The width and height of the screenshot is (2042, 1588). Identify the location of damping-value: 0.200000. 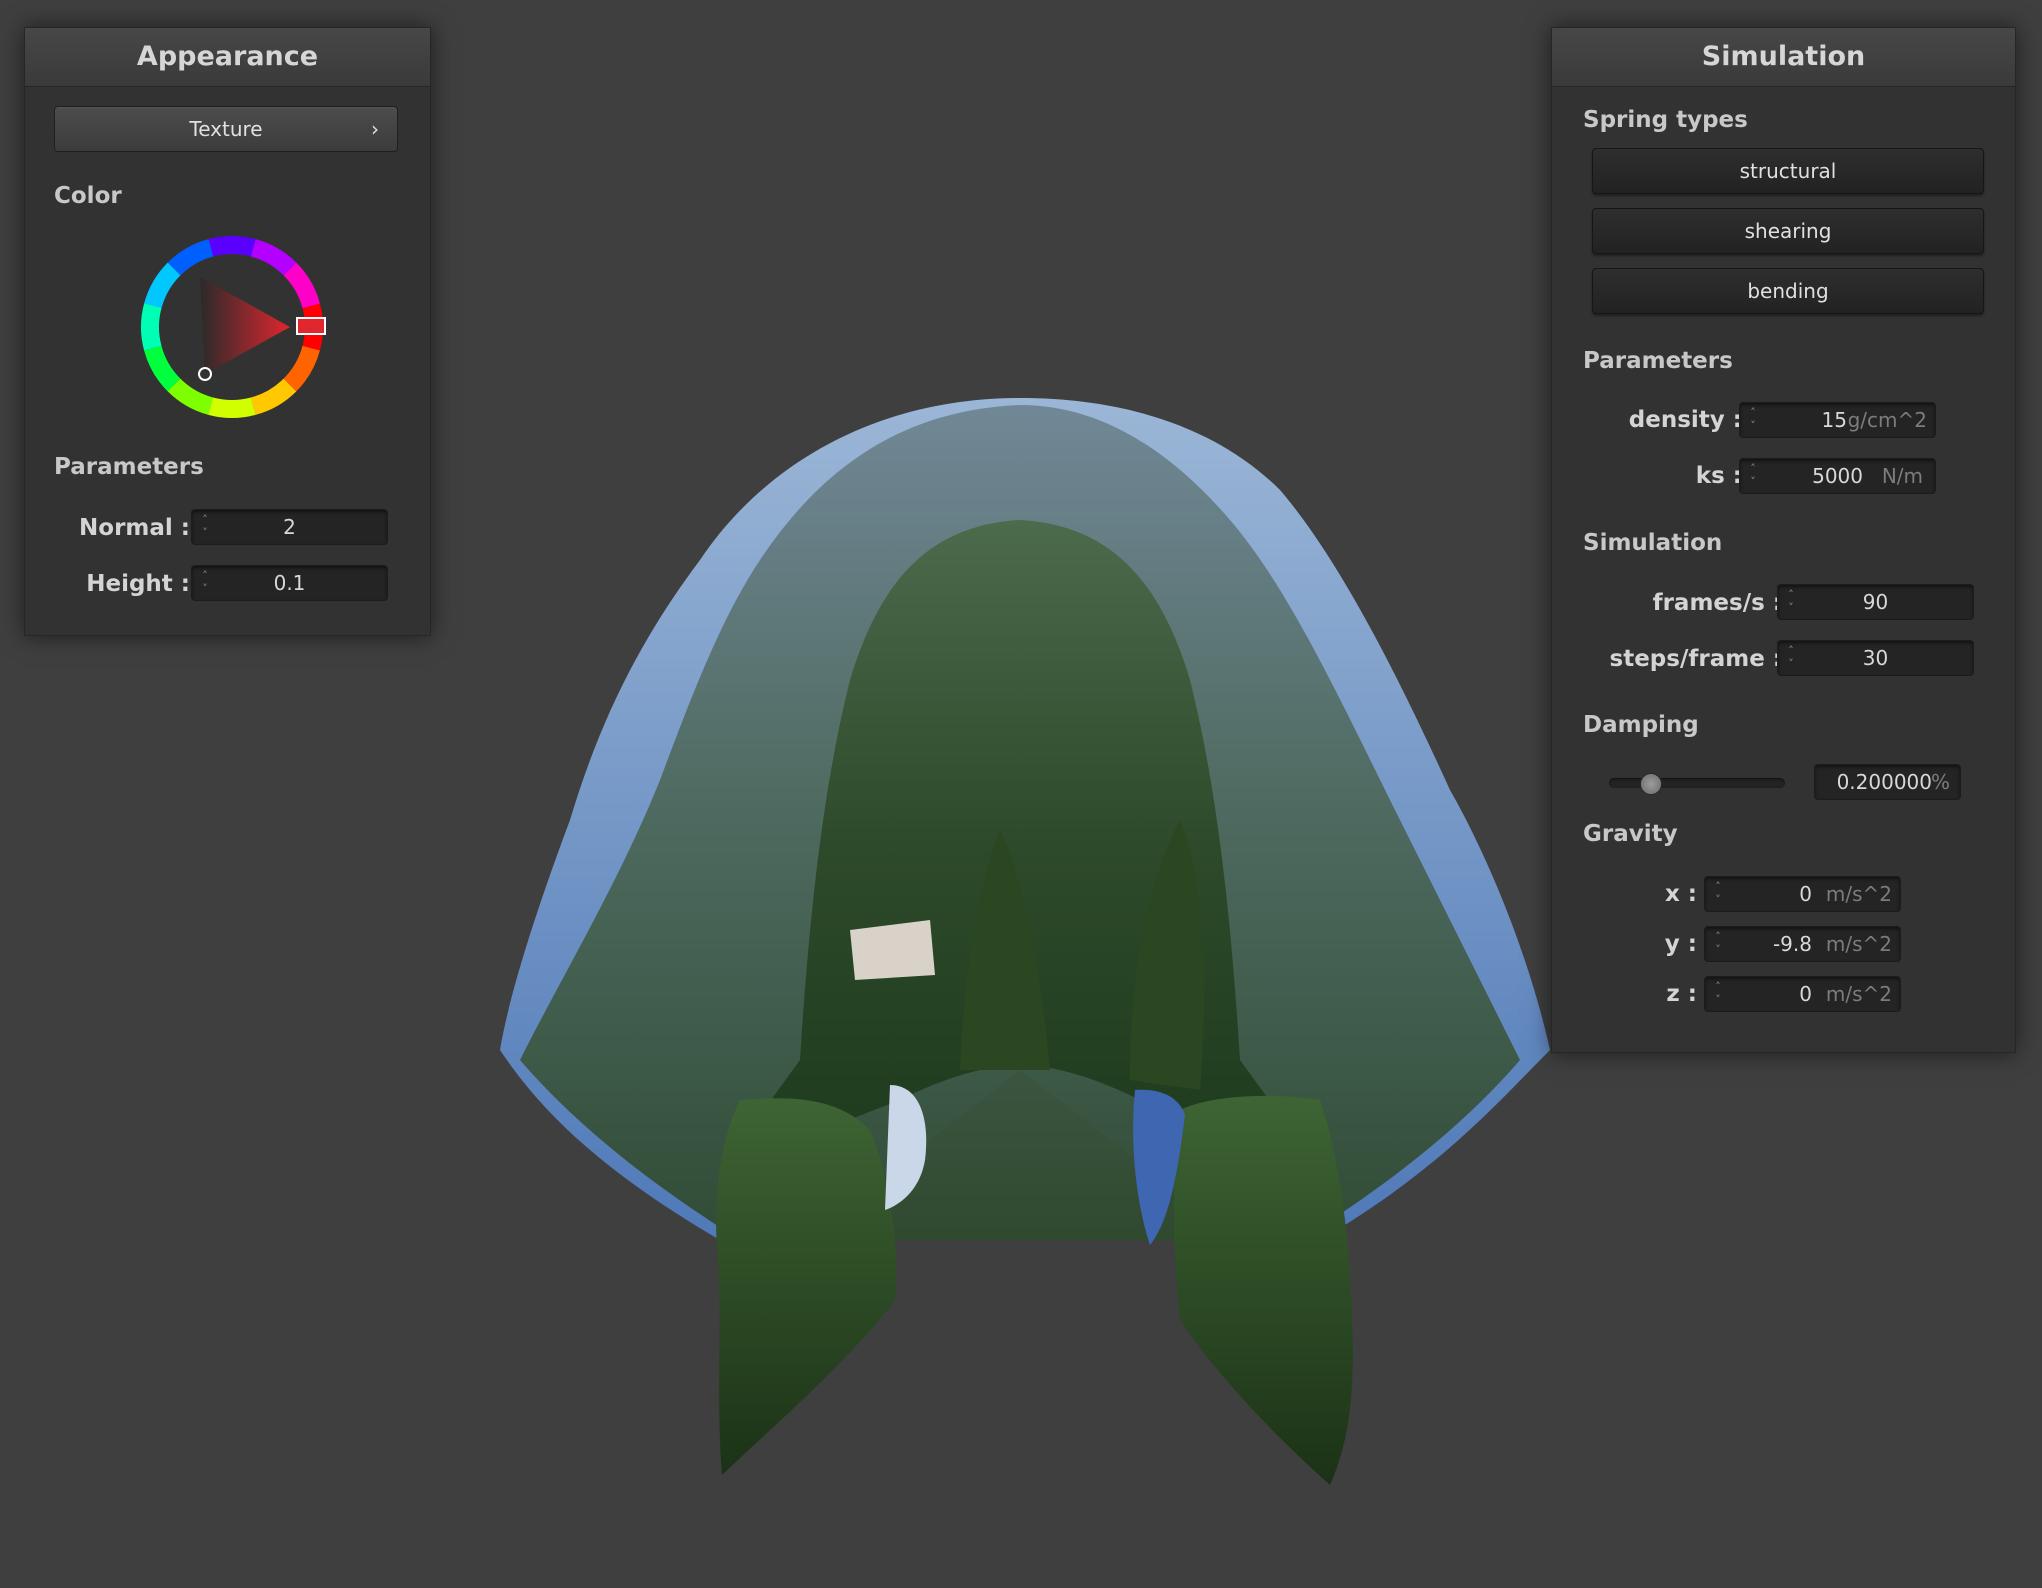
(1884, 782).